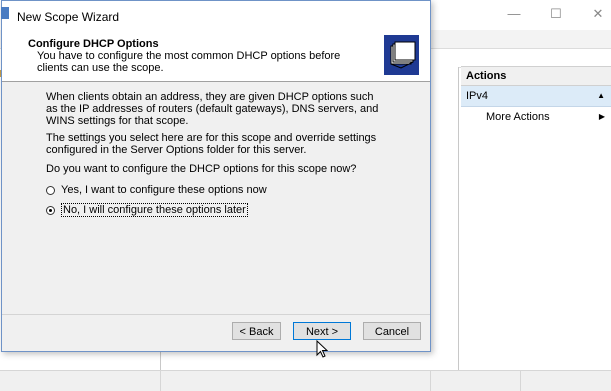  I want to click on actions-item-label: More Actions, so click(518, 117).